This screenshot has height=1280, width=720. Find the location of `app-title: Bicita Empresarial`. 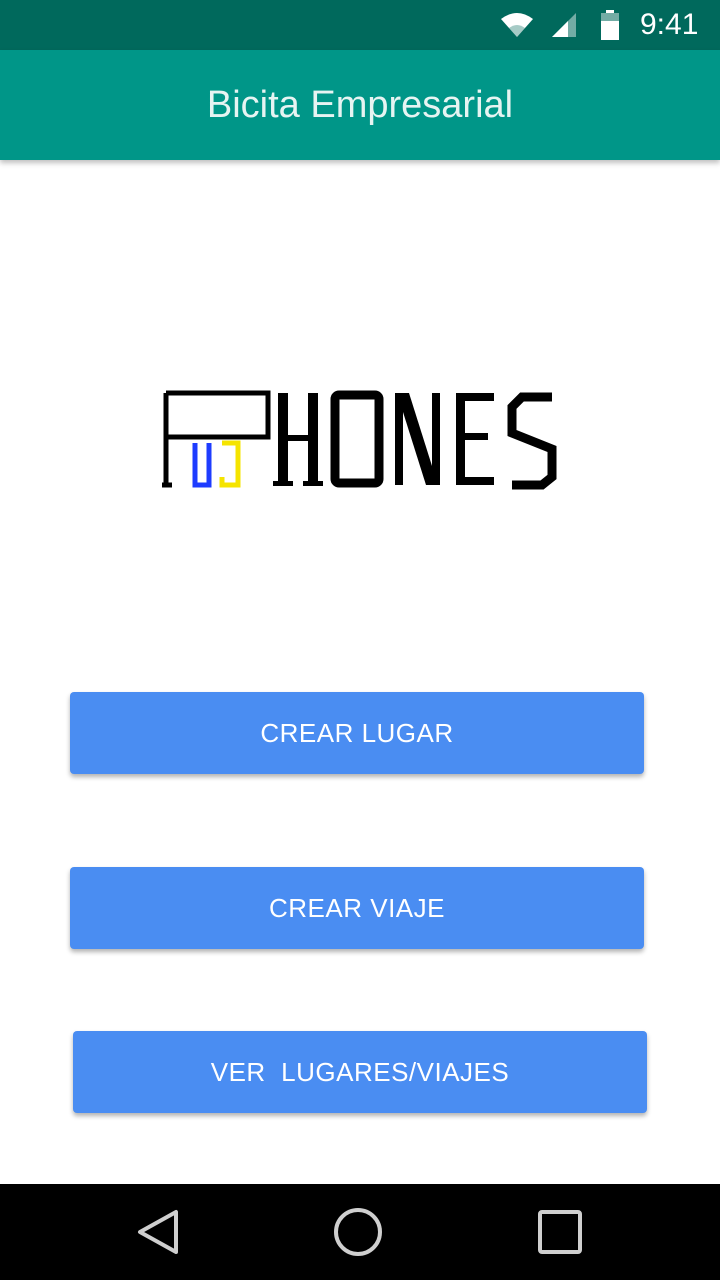

app-title: Bicita Empresarial is located at coordinates (360, 105).